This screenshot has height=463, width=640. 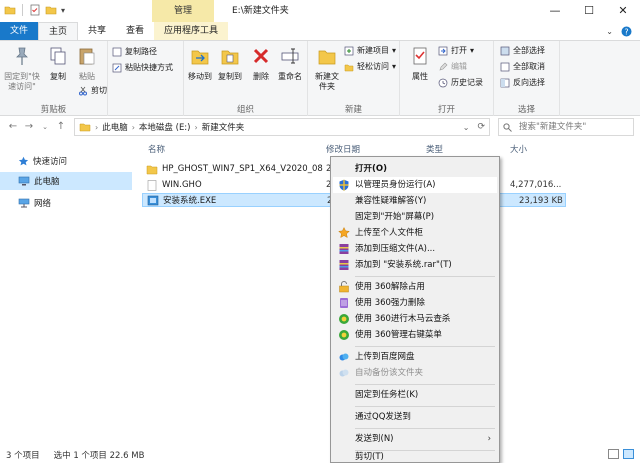 I want to click on file-name: HP_GHOST_WIN7_SP1_X64_V2020_08, so click(x=242, y=169).